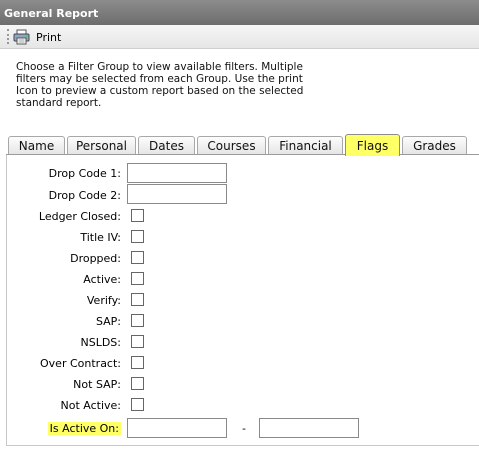 This screenshot has height=452, width=479. Describe the element at coordinates (97, 384) in the screenshot. I see `not-sap-label: Not SAP:` at that location.